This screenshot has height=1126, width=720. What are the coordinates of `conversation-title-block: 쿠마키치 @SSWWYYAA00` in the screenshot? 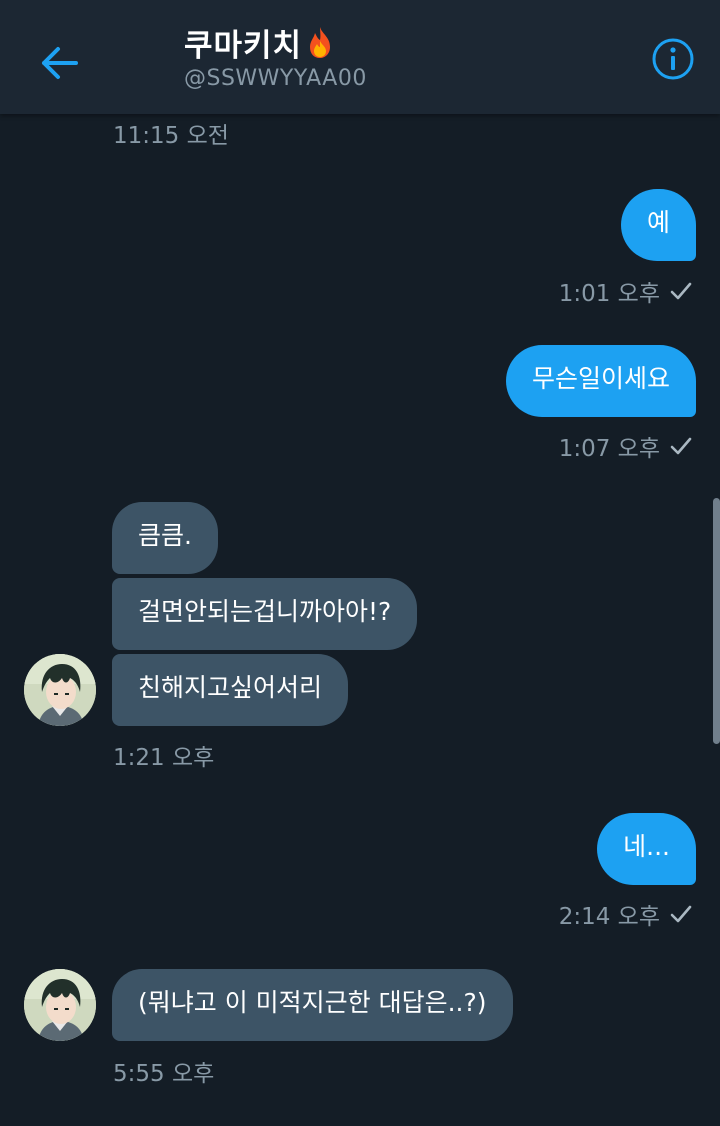 It's located at (275, 55).